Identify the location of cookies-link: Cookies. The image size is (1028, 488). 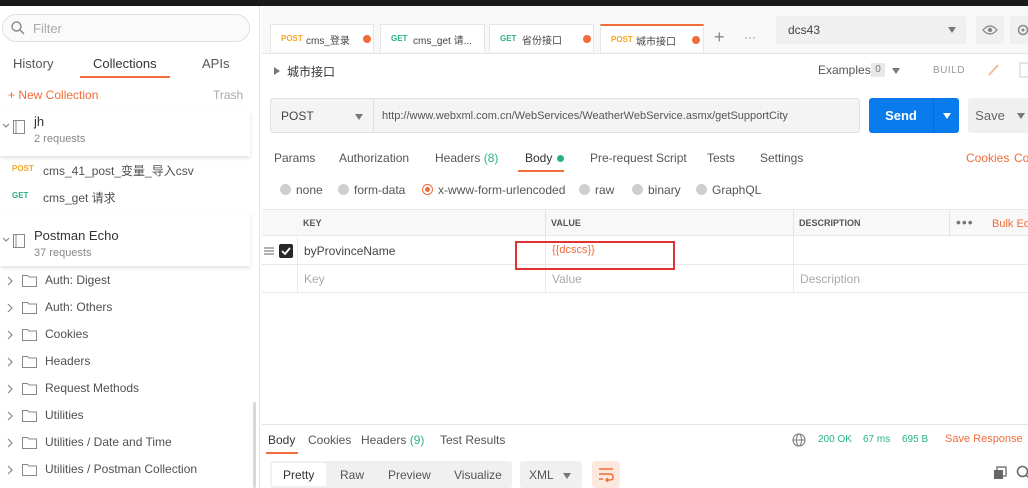
(987, 158).